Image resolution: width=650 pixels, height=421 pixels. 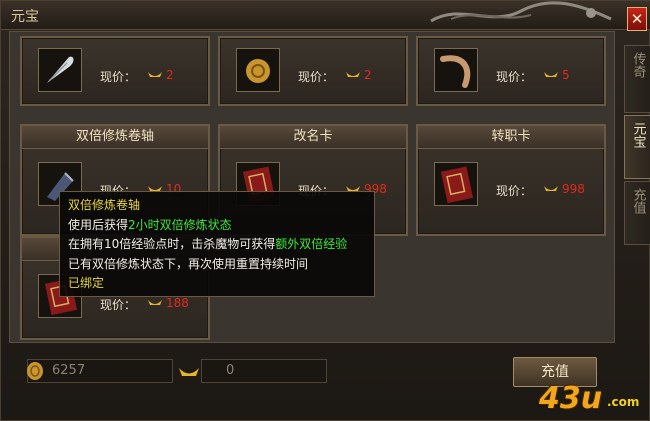 What do you see at coordinates (115, 137) in the screenshot?
I see `item-title: 双倍修炼卷轴` at bounding box center [115, 137].